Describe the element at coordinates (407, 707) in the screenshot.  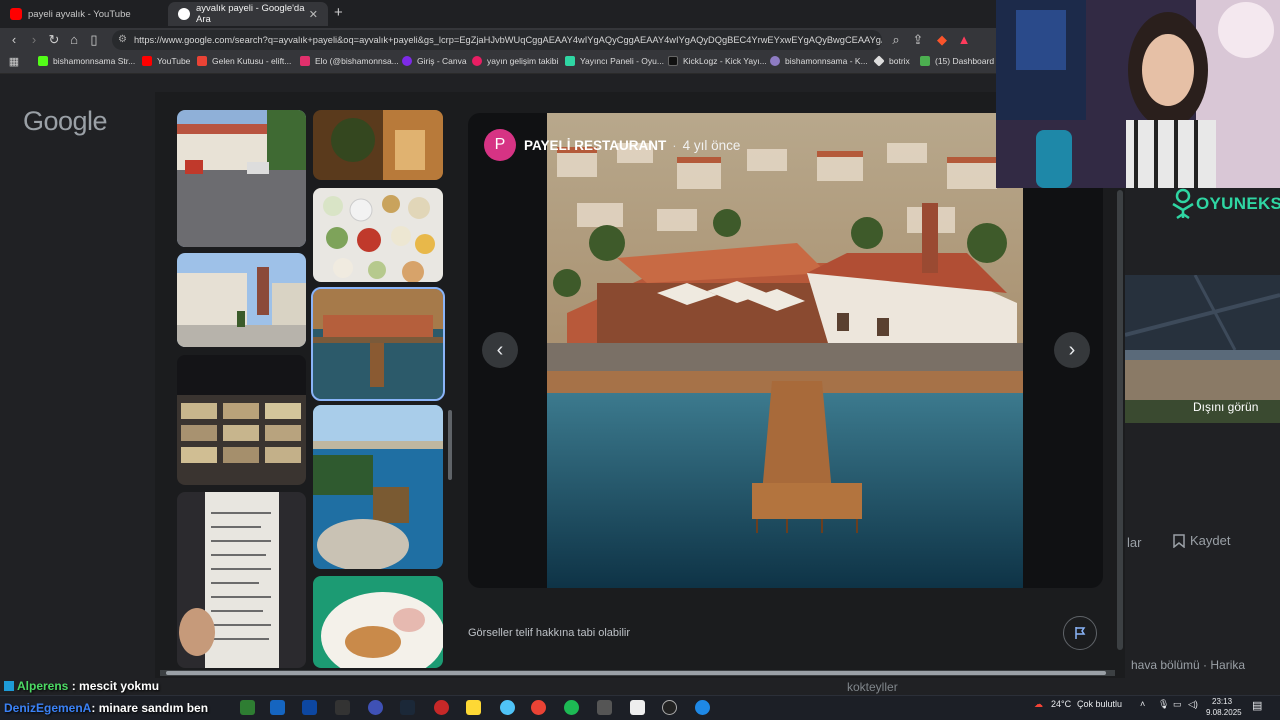
I see `steam-icon` at that location.